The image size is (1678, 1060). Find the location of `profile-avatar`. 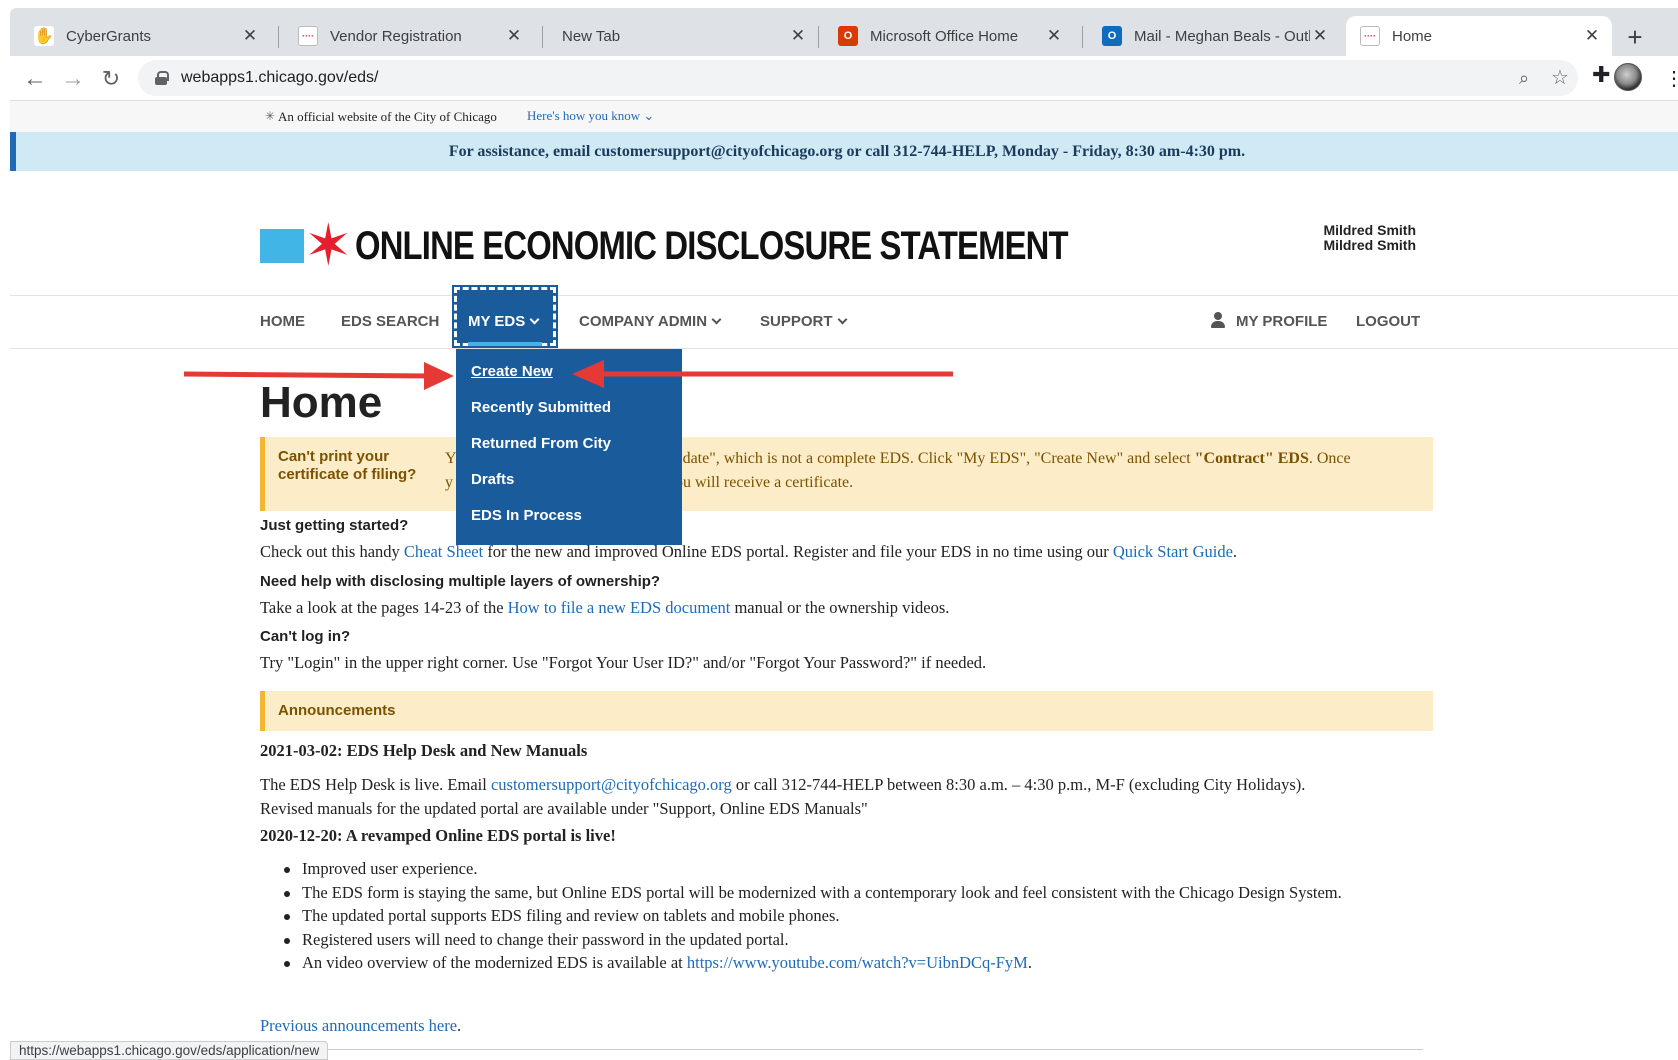

profile-avatar is located at coordinates (1628, 77).